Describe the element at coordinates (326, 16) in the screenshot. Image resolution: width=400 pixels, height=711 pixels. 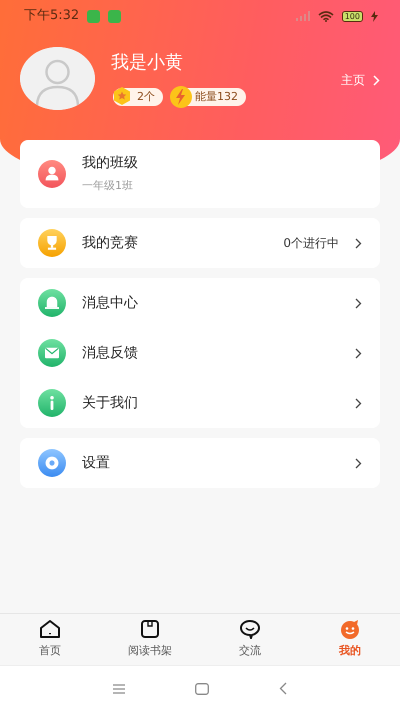
I see `wifi-icon` at that location.